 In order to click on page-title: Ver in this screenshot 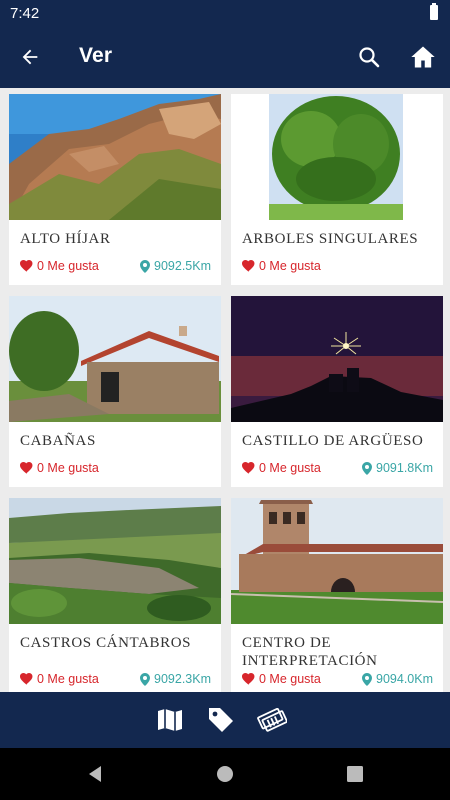, I will do `click(96, 55)`.